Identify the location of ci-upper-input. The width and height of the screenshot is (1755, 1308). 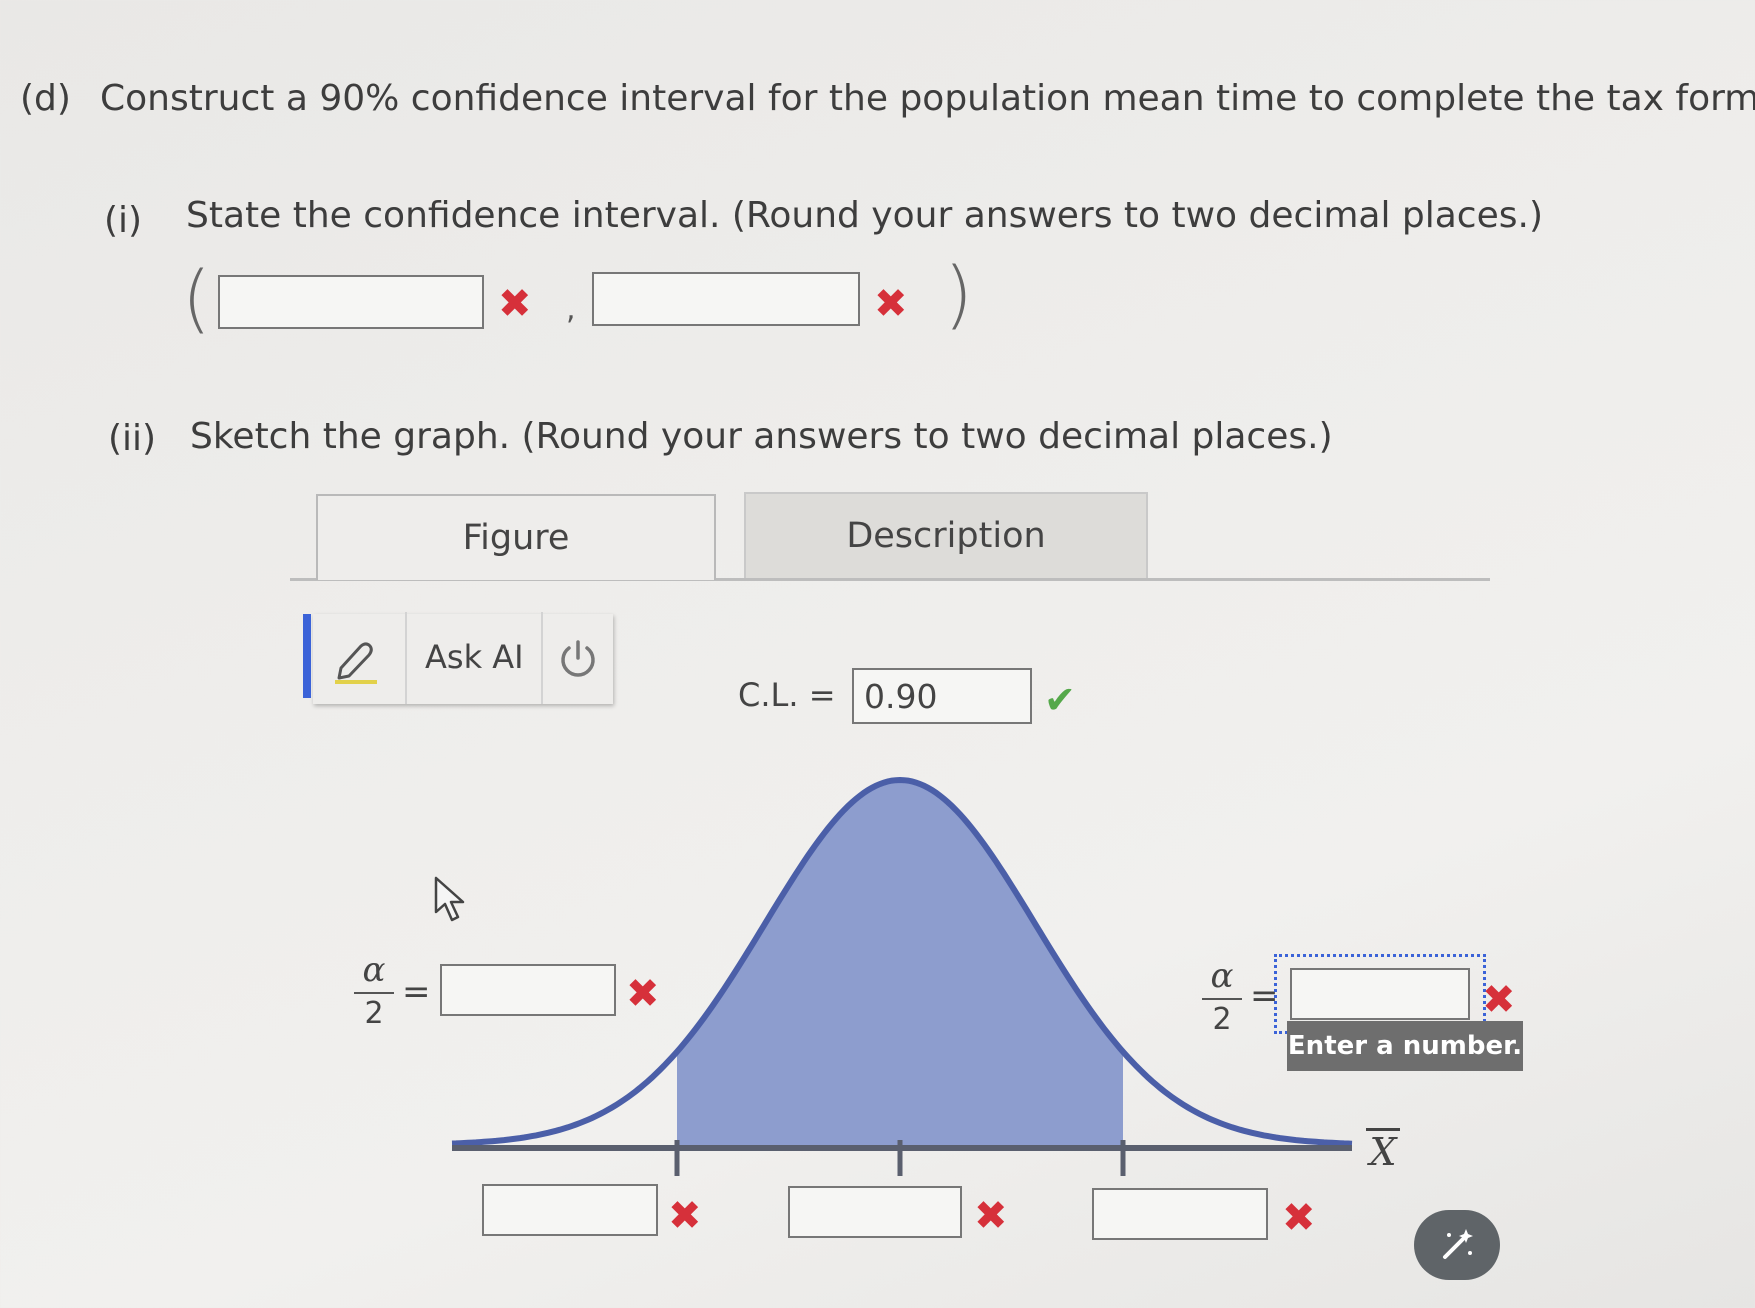
(726, 299).